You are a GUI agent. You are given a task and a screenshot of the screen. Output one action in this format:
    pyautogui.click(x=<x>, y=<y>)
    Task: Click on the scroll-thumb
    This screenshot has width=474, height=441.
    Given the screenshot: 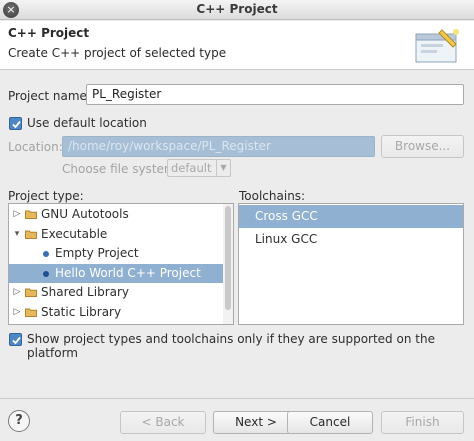 What is the action you would take?
    pyautogui.click(x=228, y=258)
    